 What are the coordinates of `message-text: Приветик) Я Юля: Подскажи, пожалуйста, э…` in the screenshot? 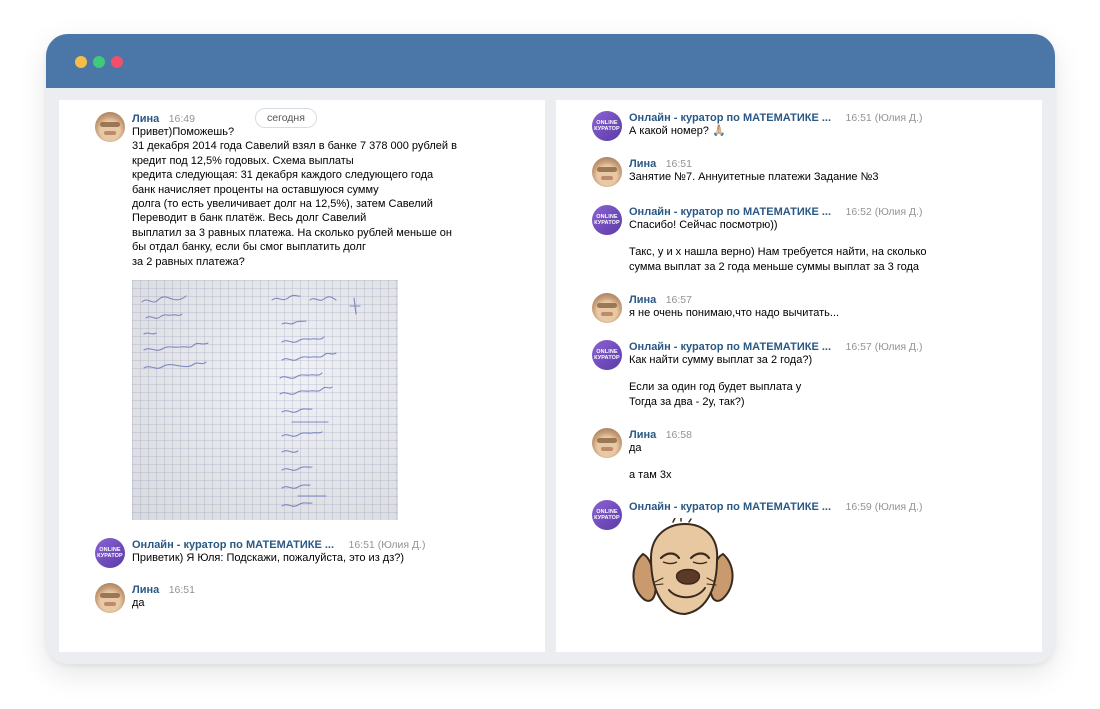 It's located at (268, 558).